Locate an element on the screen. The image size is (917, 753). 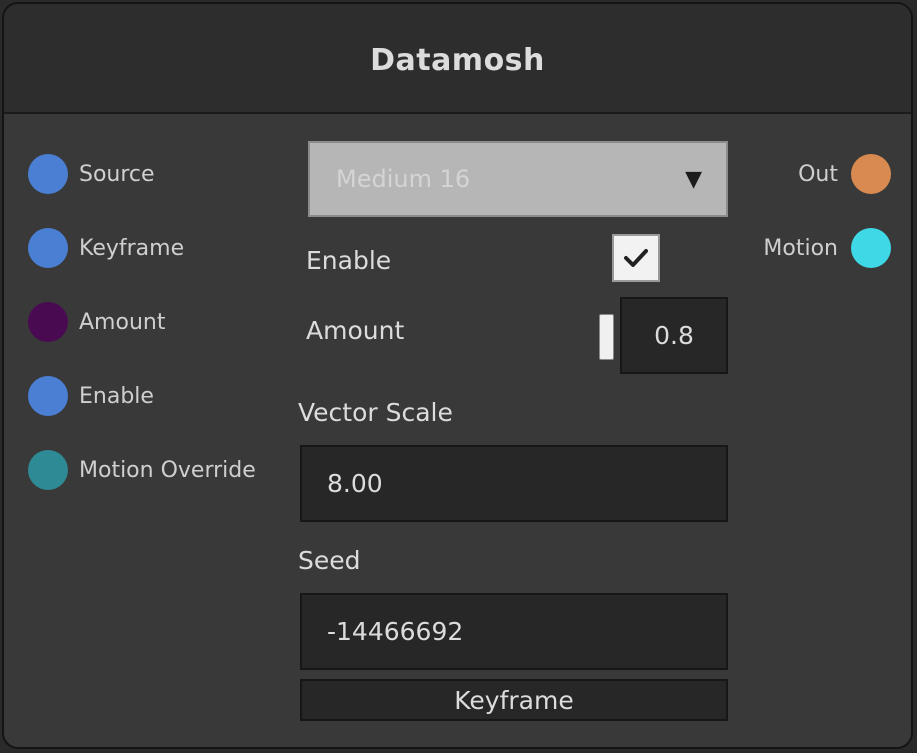
node-title: Datamosh is located at coordinates (457, 60).